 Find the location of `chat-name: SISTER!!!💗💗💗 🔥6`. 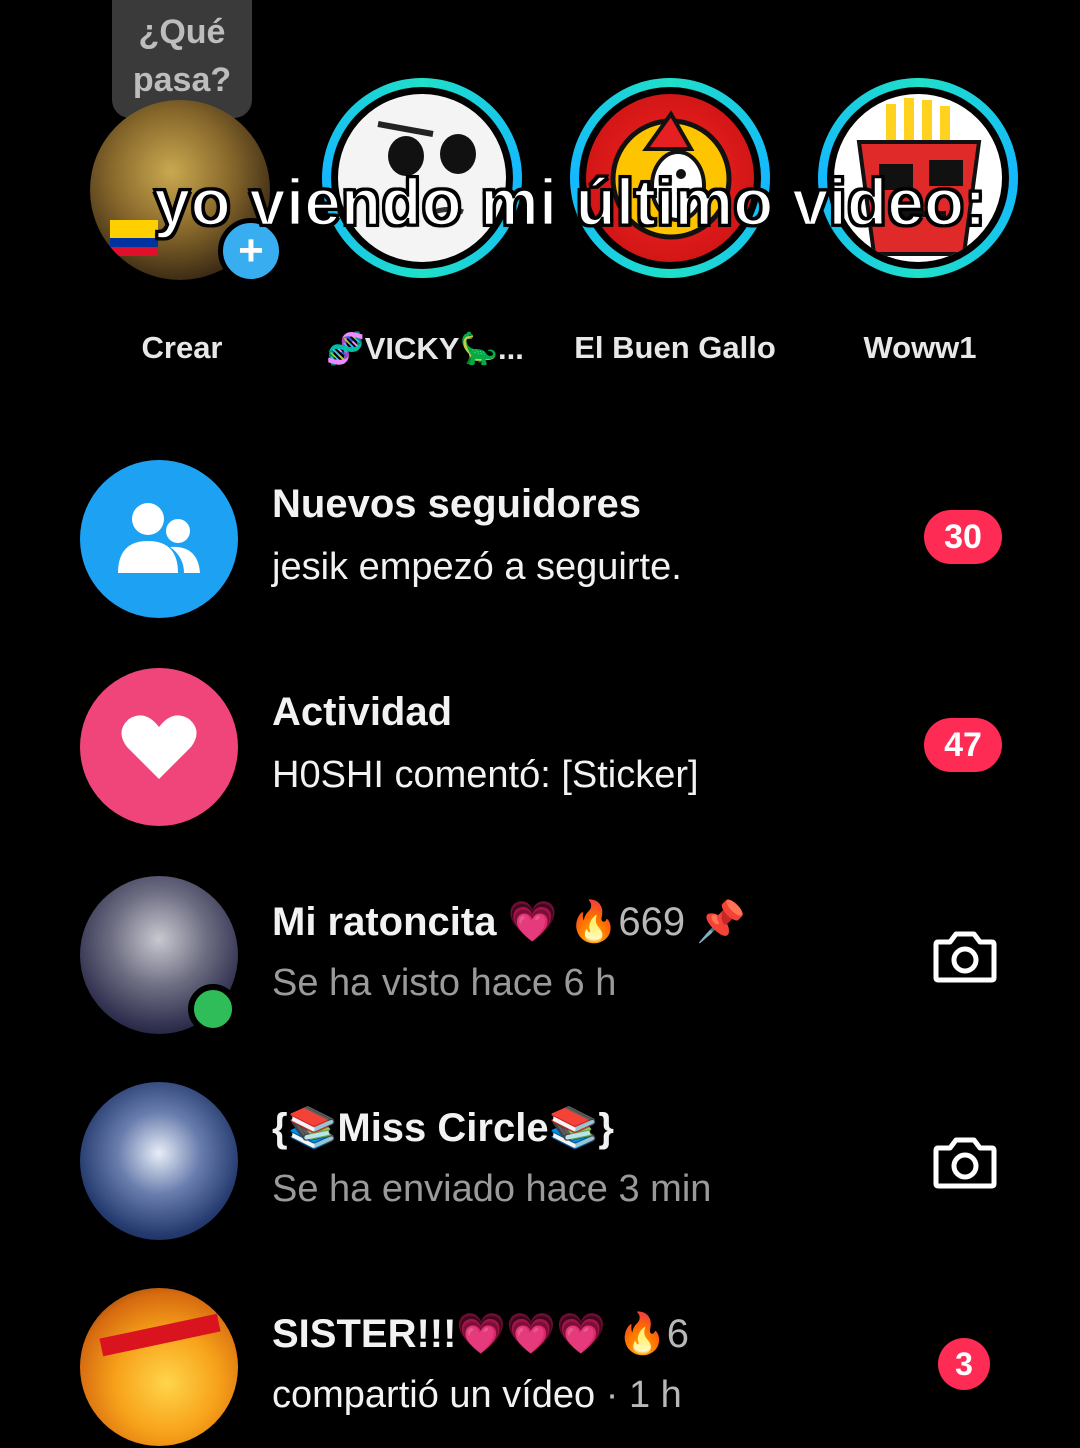

chat-name: SISTER!!!💗💗💗 🔥6 is located at coordinates (480, 1333).